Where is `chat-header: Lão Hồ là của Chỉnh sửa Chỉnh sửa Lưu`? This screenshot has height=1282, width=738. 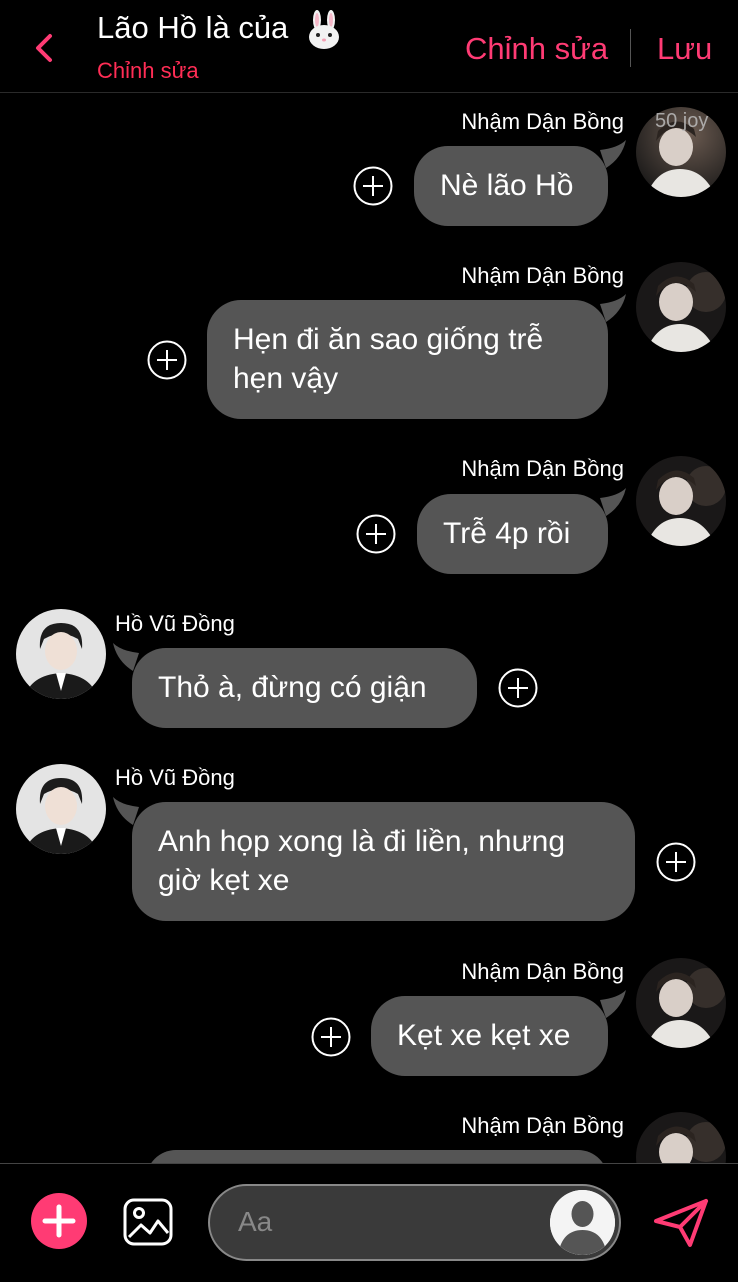 chat-header: Lão Hồ là của Chỉnh sửa Chỉnh sửa Lưu is located at coordinates (369, 46).